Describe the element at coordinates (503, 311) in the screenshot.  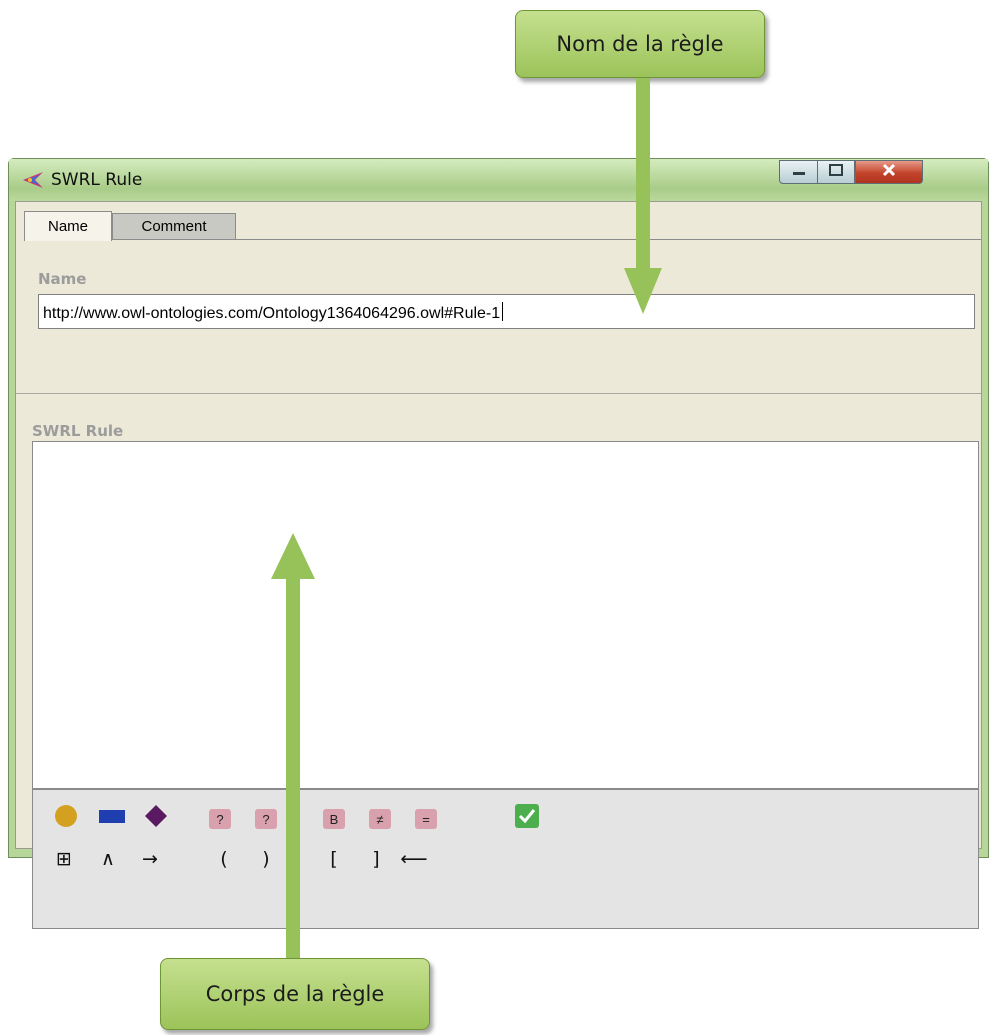
I see `text-caret` at that location.